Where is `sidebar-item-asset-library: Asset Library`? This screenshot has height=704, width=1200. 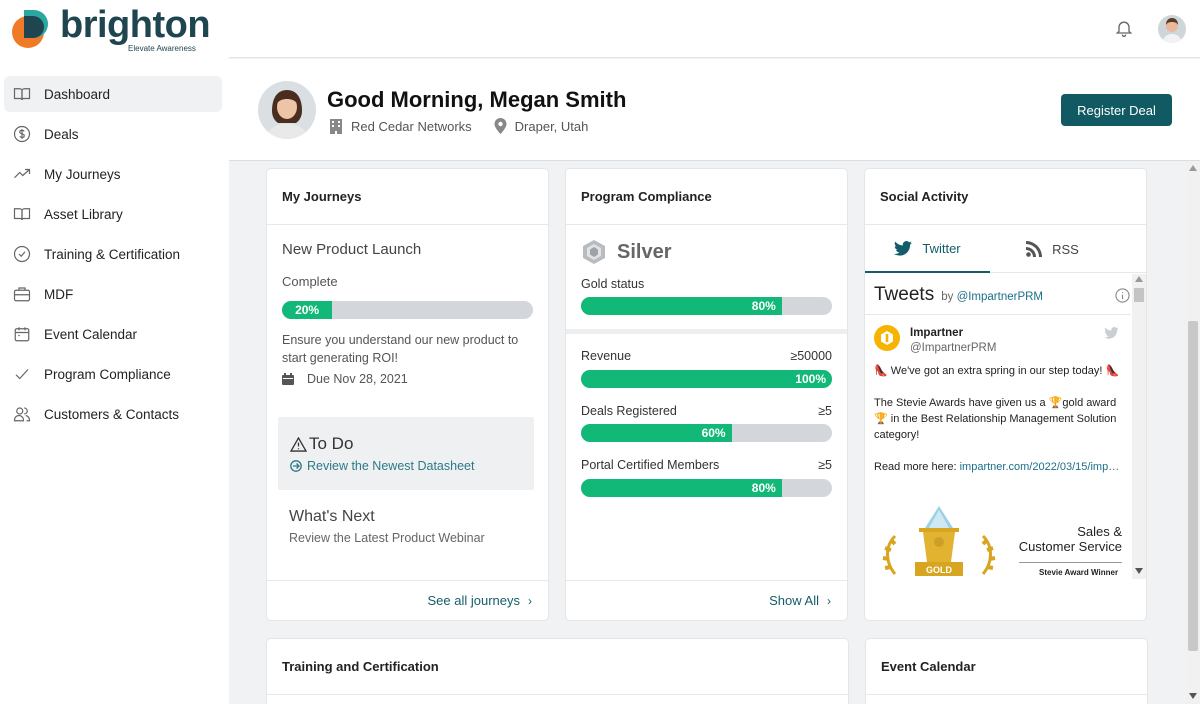 sidebar-item-asset-library: Asset Library is located at coordinates (113, 214).